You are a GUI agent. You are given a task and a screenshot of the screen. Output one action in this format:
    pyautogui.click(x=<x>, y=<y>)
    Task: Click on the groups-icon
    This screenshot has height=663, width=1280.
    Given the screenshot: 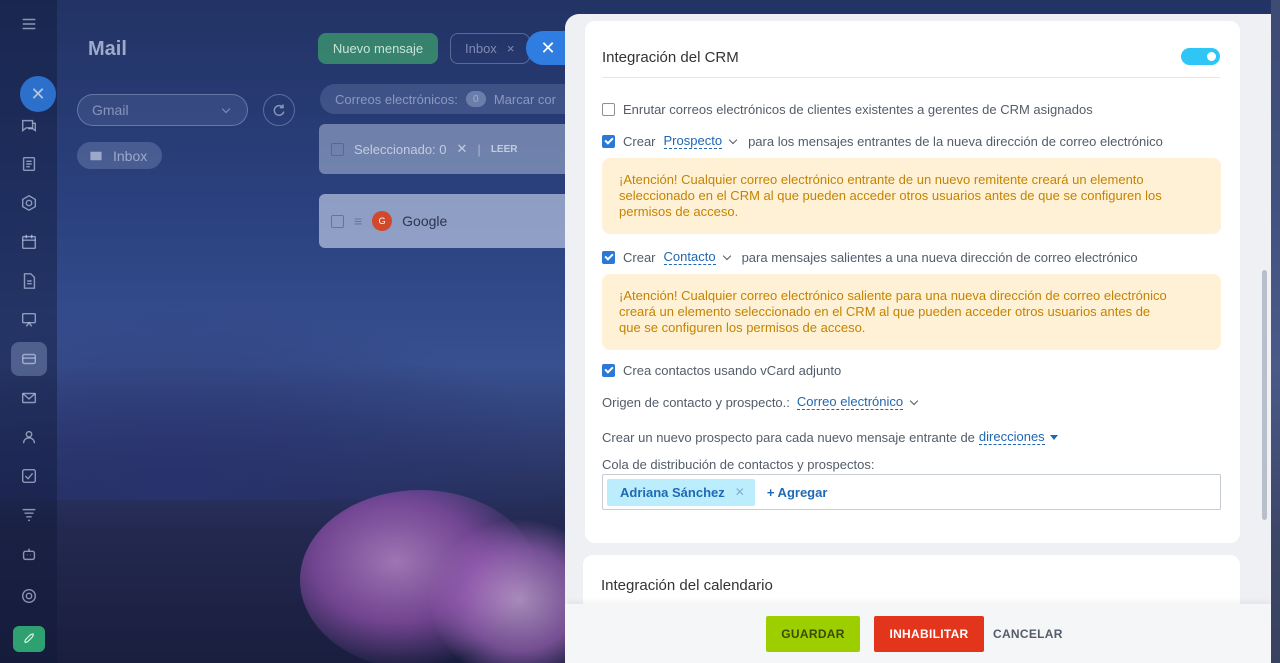 What is the action you would take?
    pyautogui.click(x=29, y=203)
    